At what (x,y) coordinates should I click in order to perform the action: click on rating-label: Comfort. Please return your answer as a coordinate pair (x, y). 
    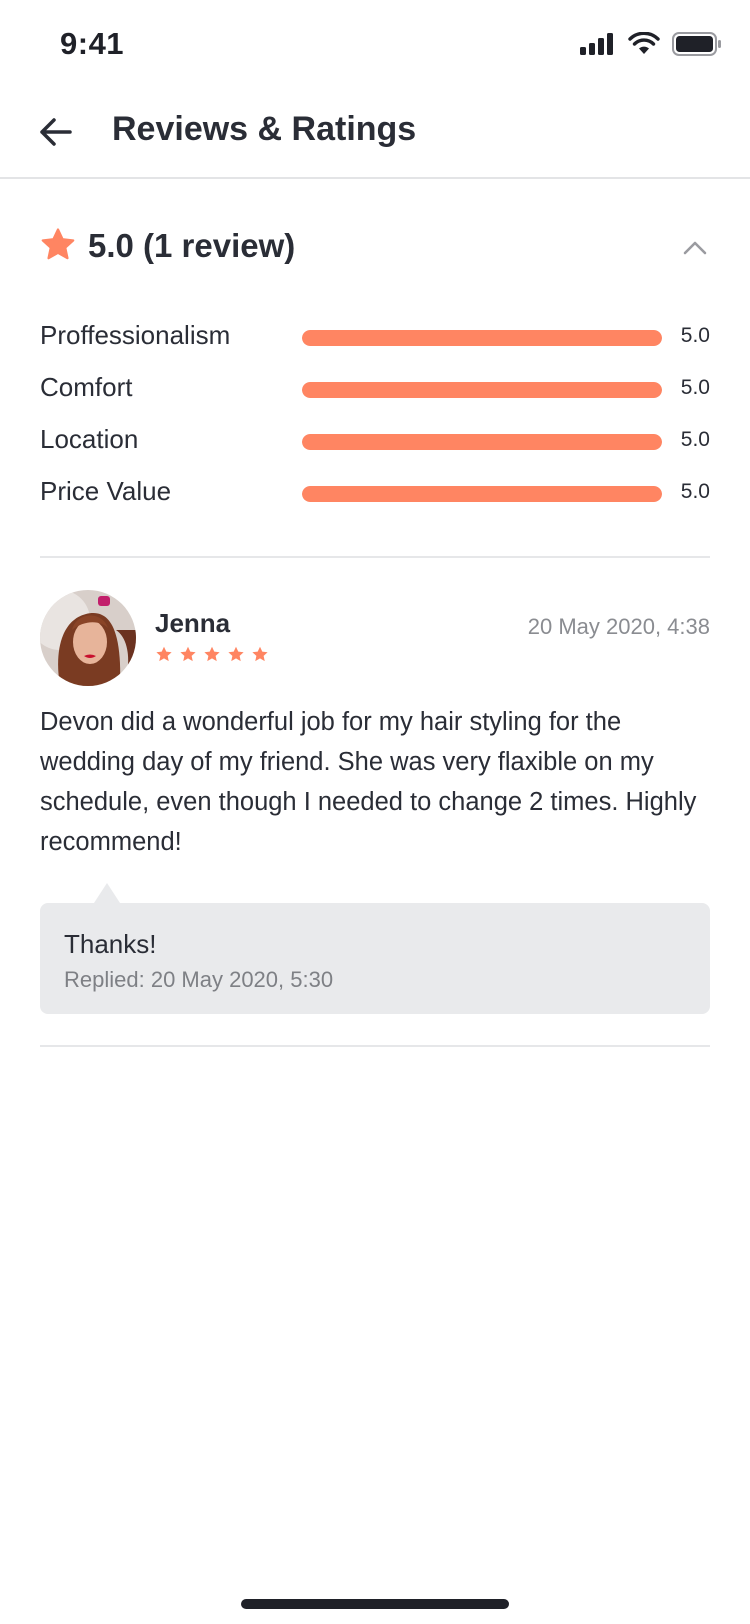
    Looking at the image, I should click on (86, 387).